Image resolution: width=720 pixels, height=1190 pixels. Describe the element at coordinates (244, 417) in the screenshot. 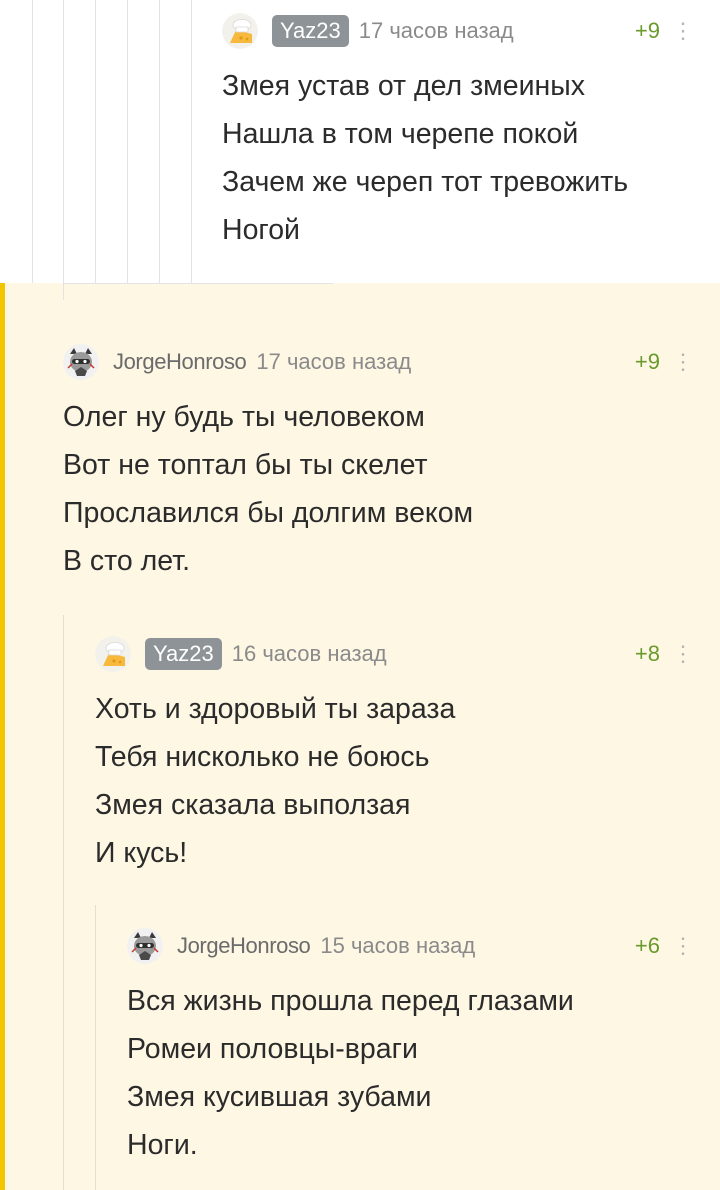

I see `comment-text-line: Олег ну будь ты человеком` at that location.